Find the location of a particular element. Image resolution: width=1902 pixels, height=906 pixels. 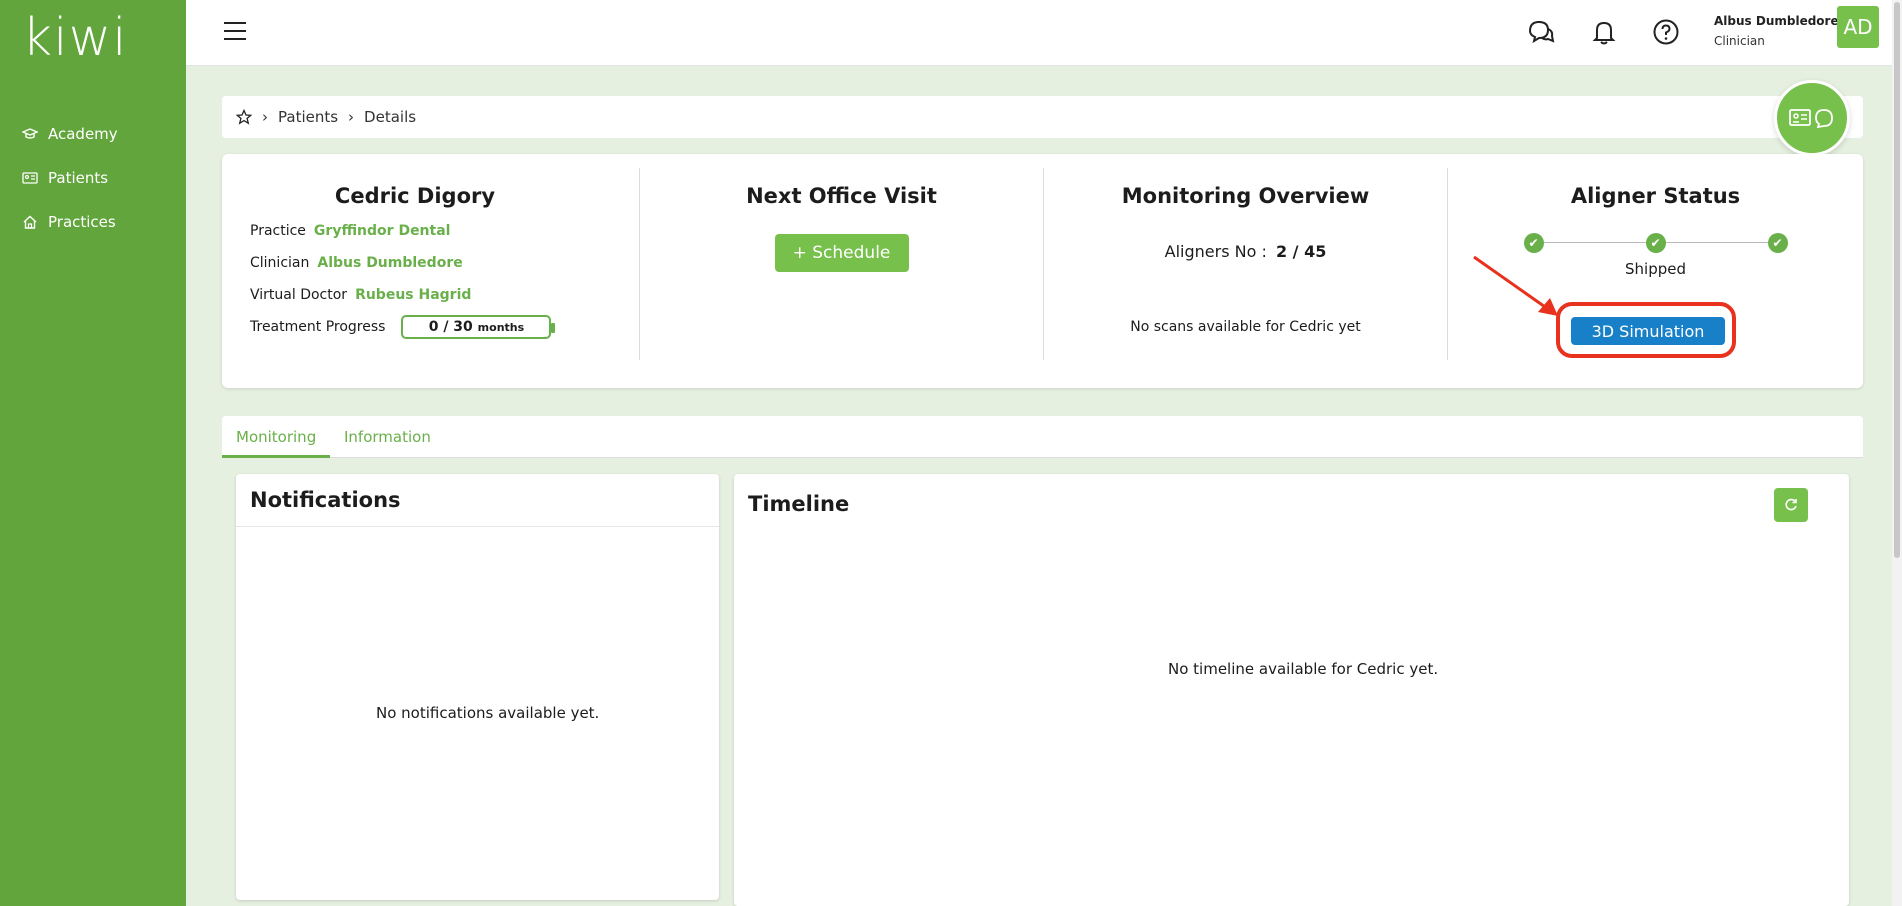

tab-information: Information is located at coordinates (387, 437).